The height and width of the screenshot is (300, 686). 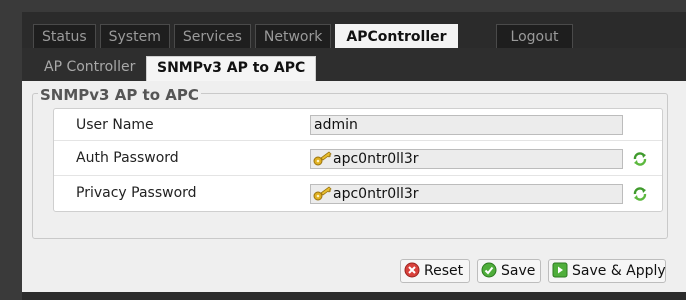 I want to click on reset-button: Reset, so click(x=435, y=271).